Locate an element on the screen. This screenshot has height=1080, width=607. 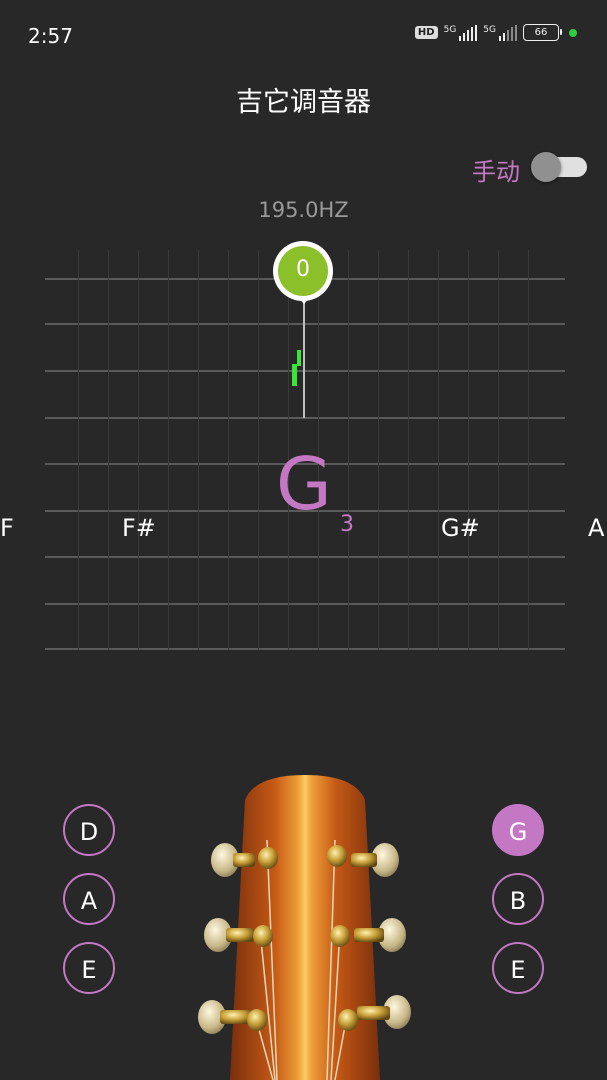
page-title: 吉它调音器 is located at coordinates (303, 102).